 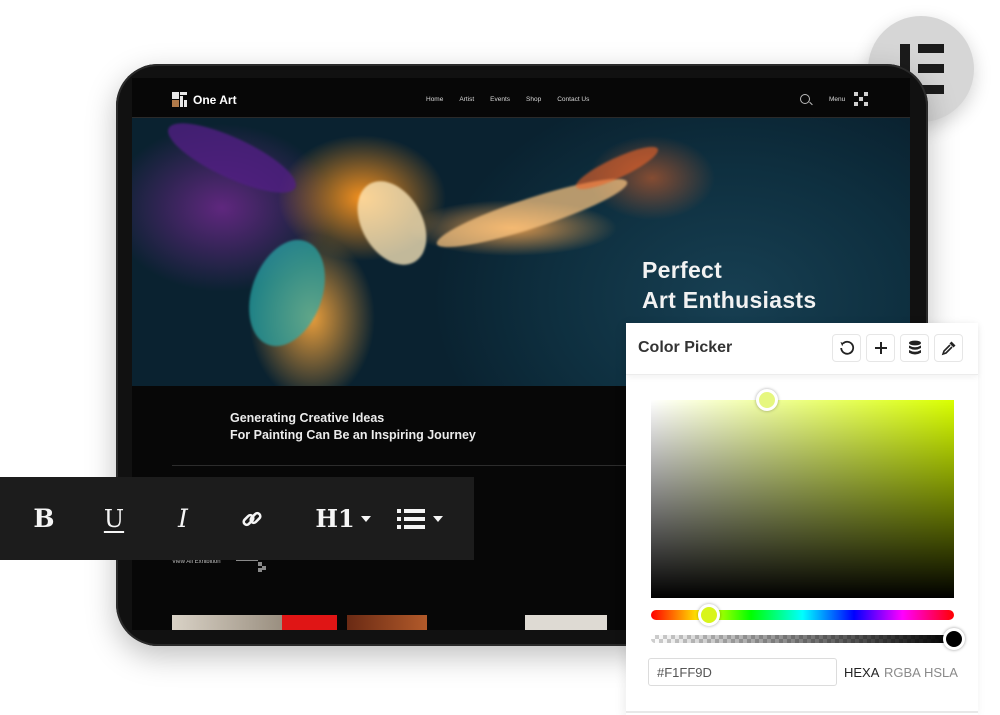 I want to click on opacity-slider, so click(x=802, y=639).